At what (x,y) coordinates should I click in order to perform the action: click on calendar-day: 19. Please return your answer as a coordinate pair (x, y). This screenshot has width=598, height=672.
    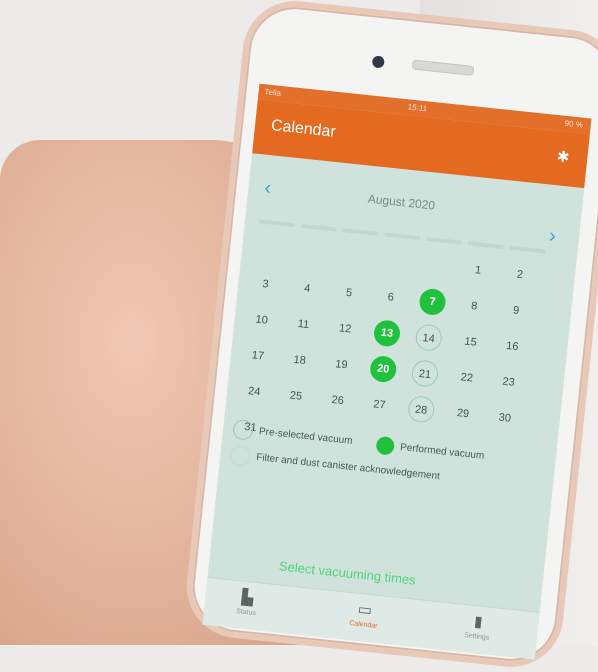
    Looking at the image, I should click on (341, 364).